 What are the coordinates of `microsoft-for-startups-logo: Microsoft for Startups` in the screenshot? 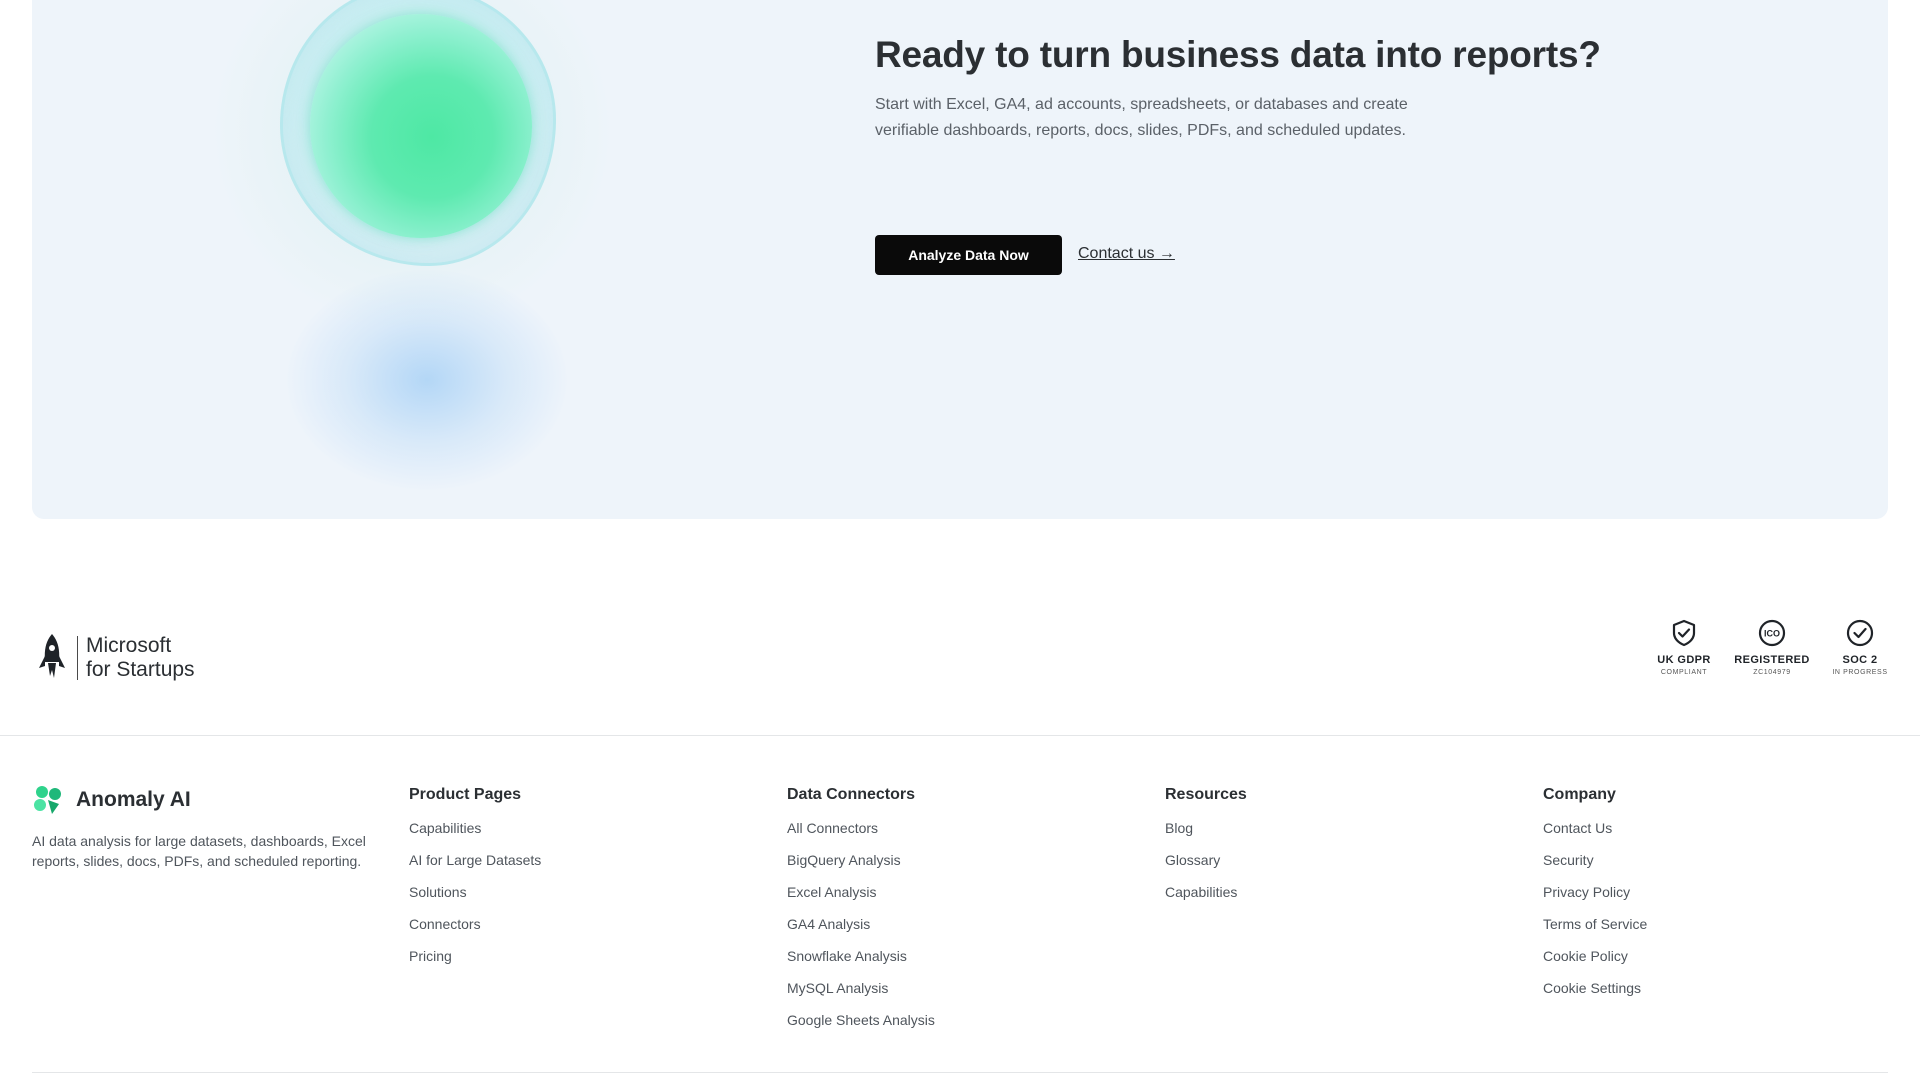 It's located at (116, 658).